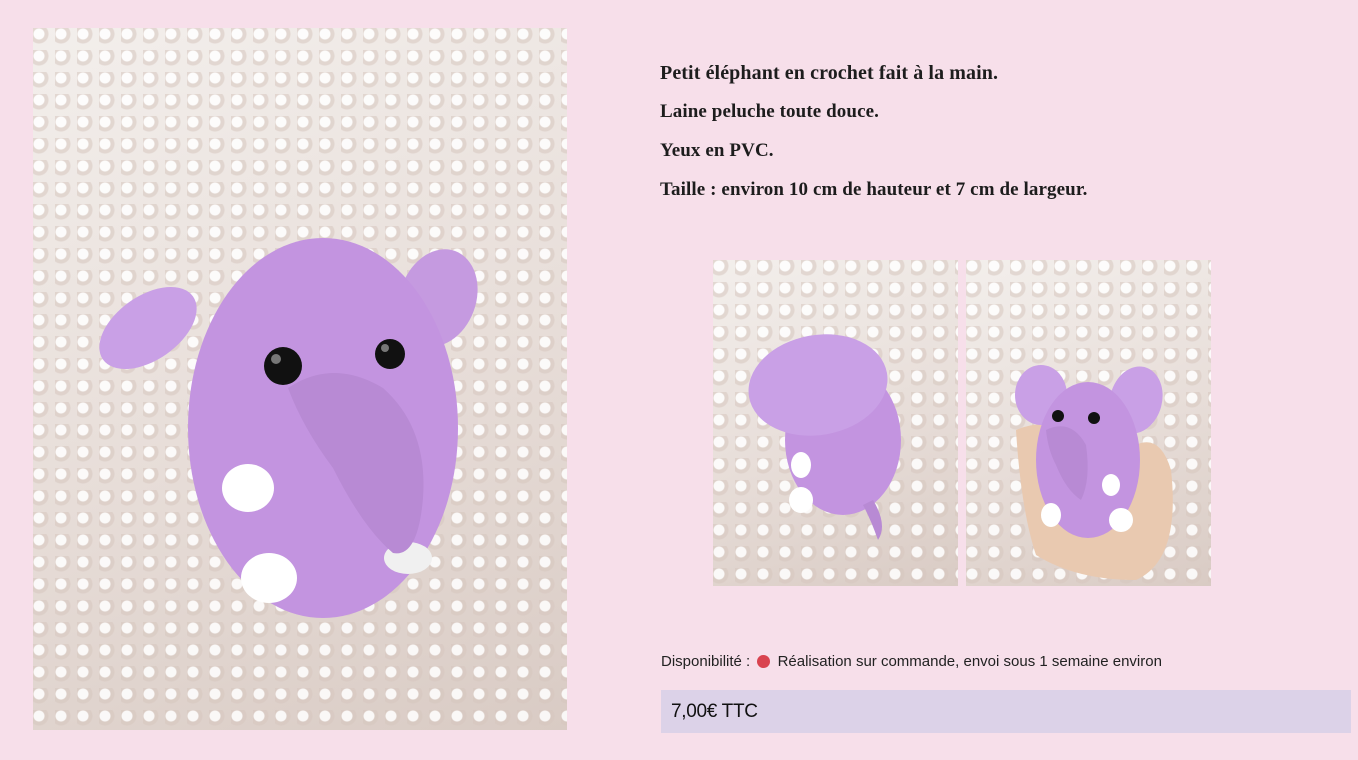  Describe the element at coordinates (717, 150) in the screenshot. I see `product-detail-eyes: Yeux en PVC.` at that location.